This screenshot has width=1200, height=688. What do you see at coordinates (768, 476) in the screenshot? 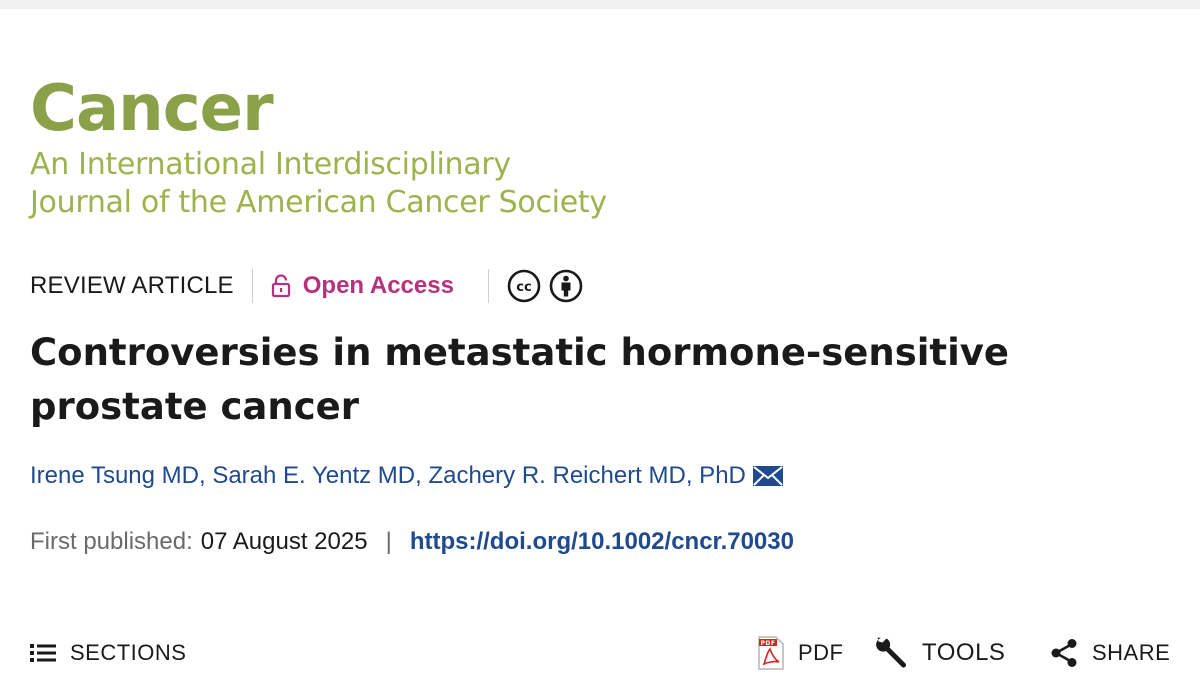
I see `email-icon` at bounding box center [768, 476].